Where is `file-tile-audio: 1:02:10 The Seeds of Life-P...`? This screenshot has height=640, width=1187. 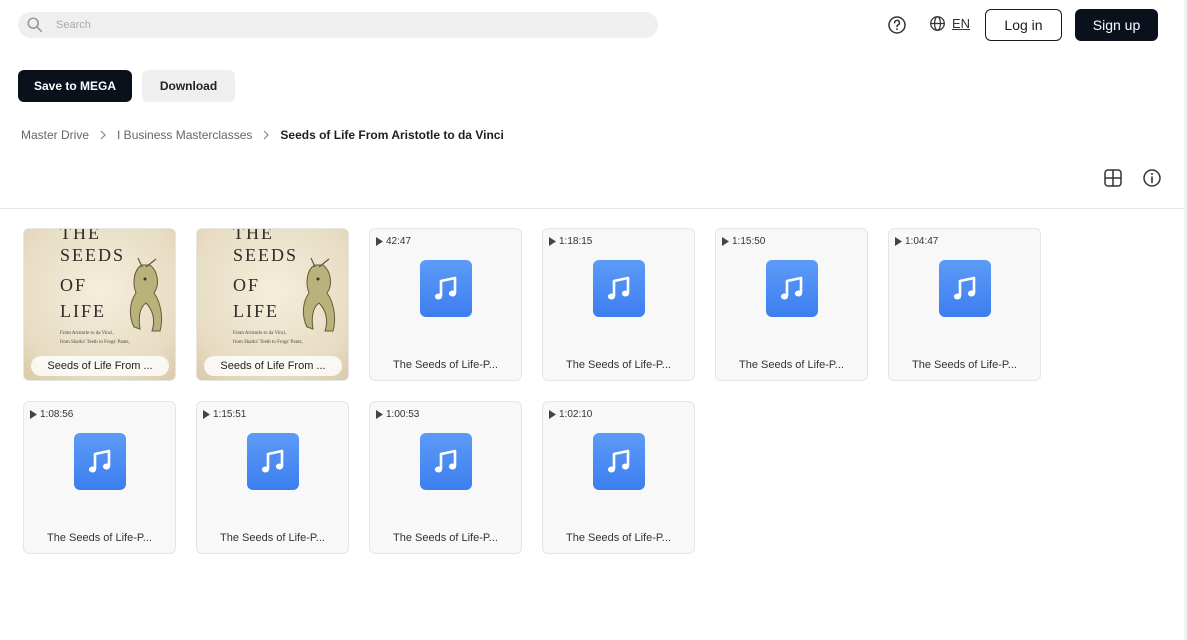 file-tile-audio: 1:02:10 The Seeds of Life-P... is located at coordinates (618, 477).